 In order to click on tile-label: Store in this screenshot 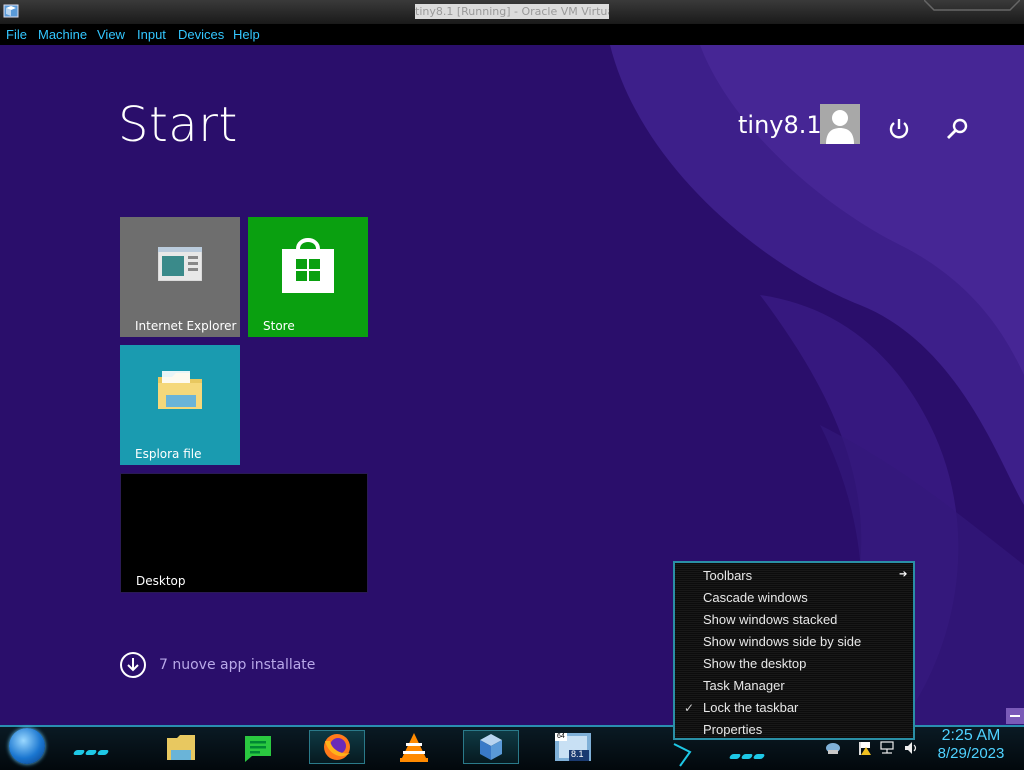, I will do `click(279, 326)`.